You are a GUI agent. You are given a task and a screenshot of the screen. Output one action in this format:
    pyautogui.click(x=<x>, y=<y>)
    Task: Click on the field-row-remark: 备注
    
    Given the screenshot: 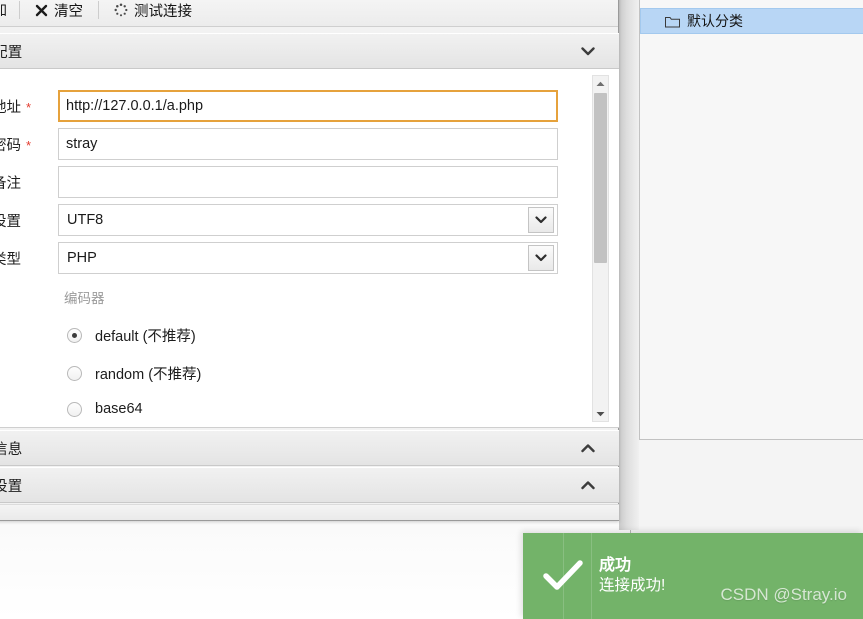 What is the action you would take?
    pyautogui.click(x=279, y=182)
    